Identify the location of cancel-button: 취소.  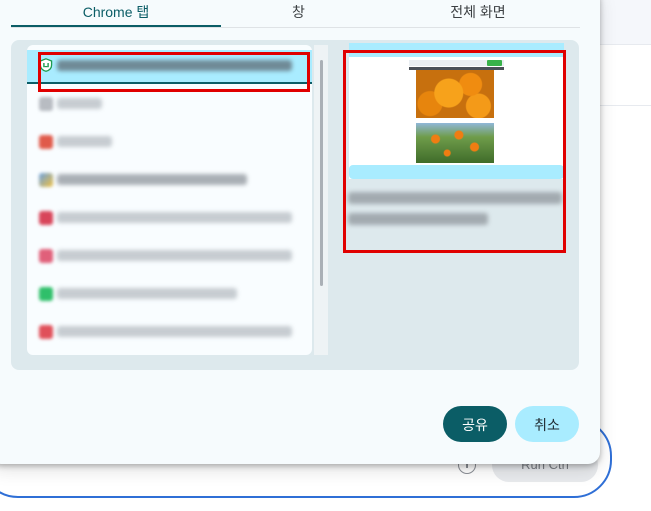
(547, 424).